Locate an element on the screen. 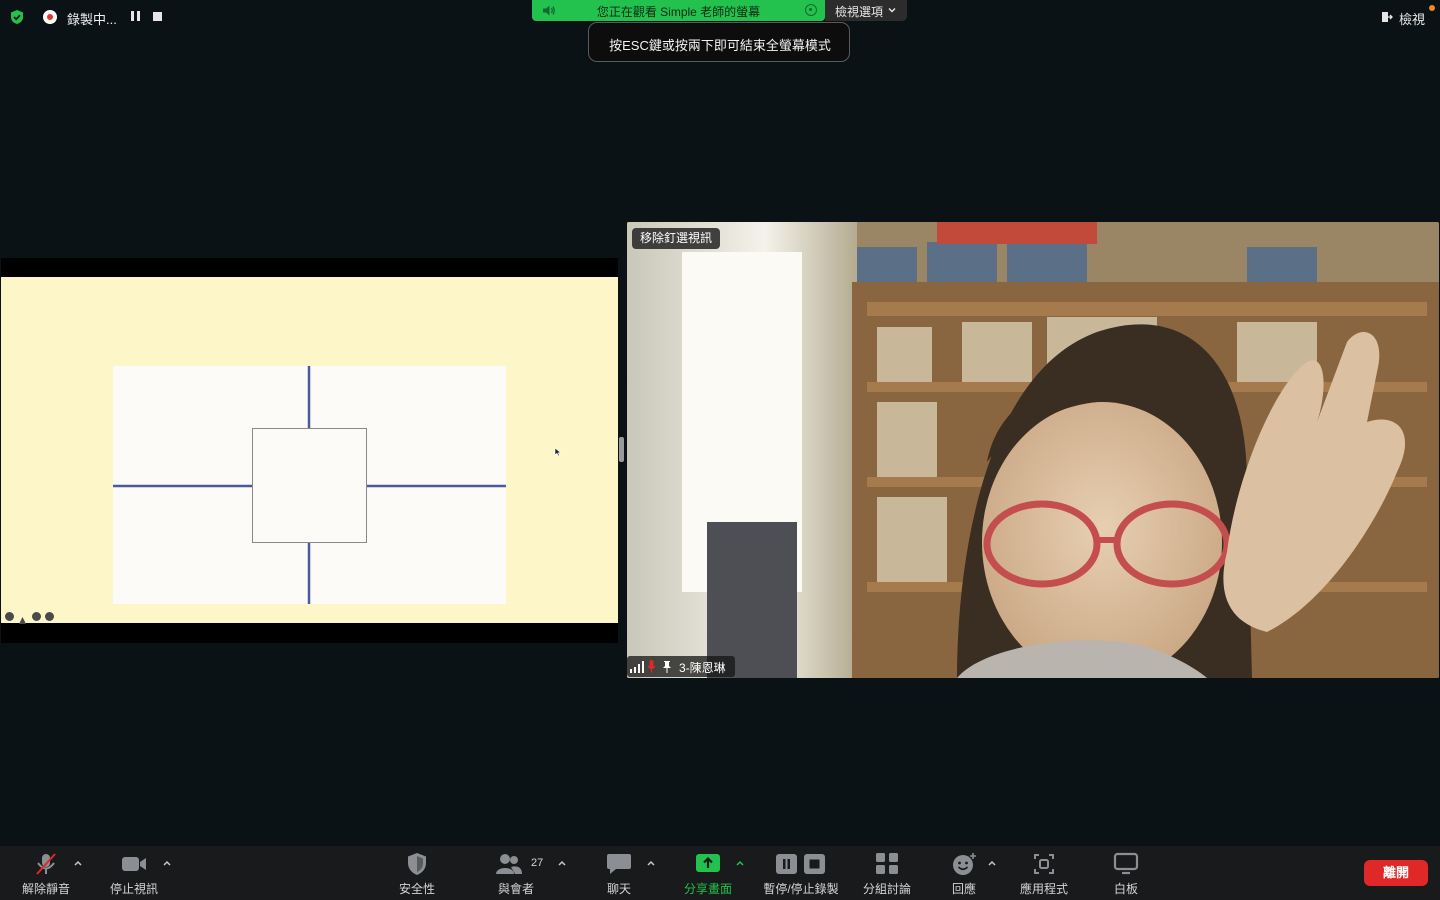 The width and height of the screenshot is (1440, 900). reactions-button: 回應 is located at coordinates (964, 873).